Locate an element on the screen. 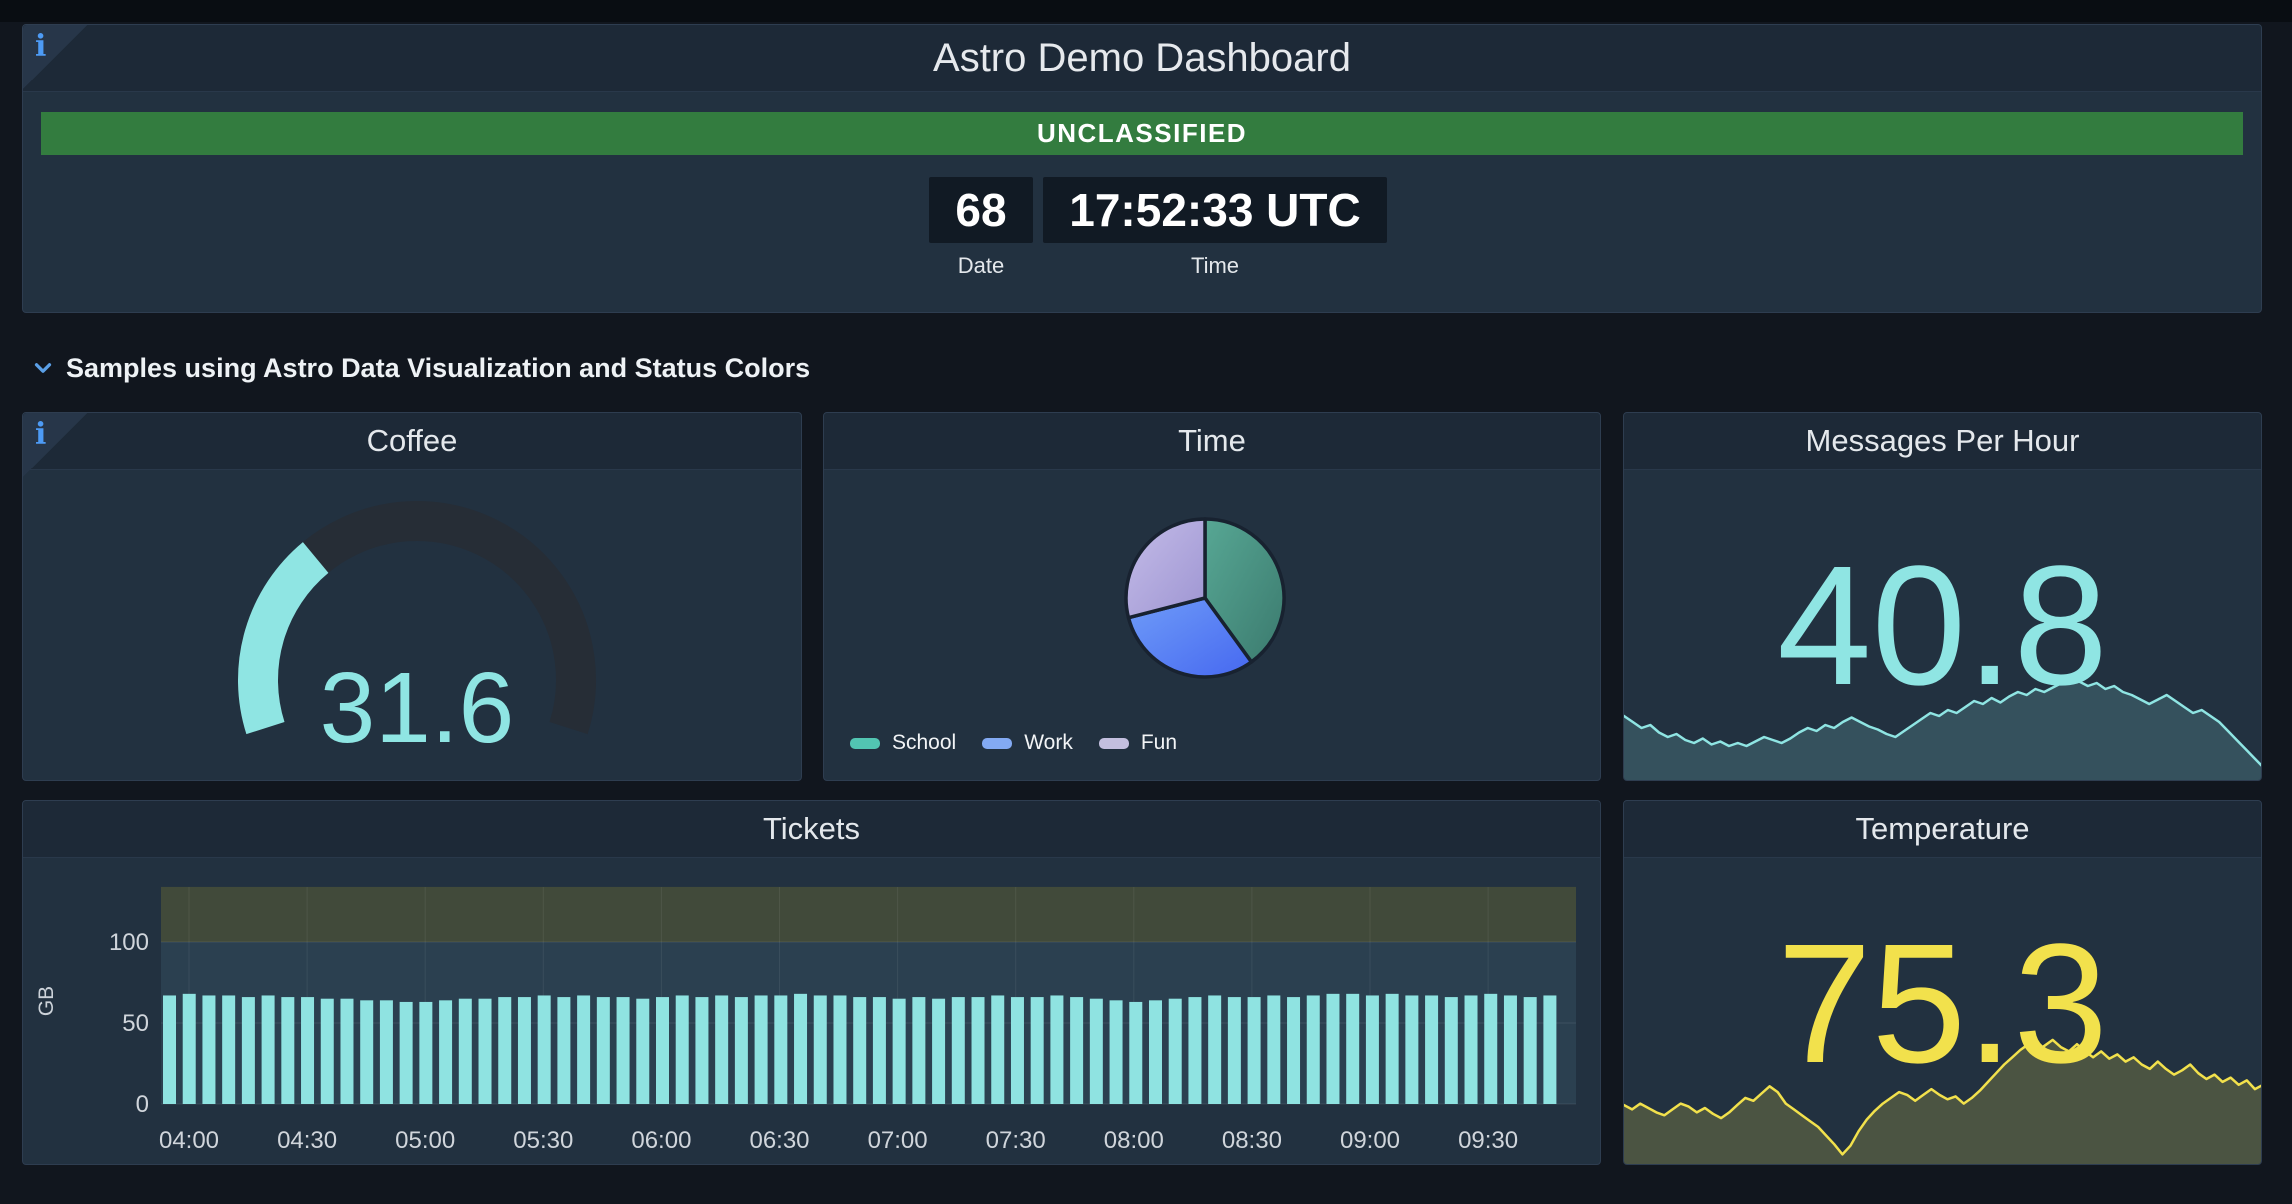  svg-text: 06:00 is located at coordinates (661, 1140).